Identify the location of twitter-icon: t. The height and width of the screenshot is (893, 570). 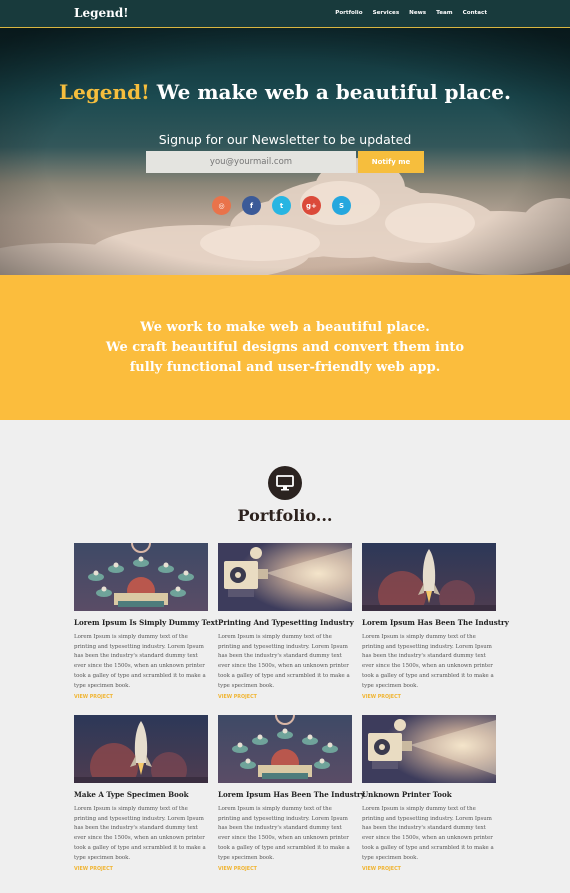
(281, 205).